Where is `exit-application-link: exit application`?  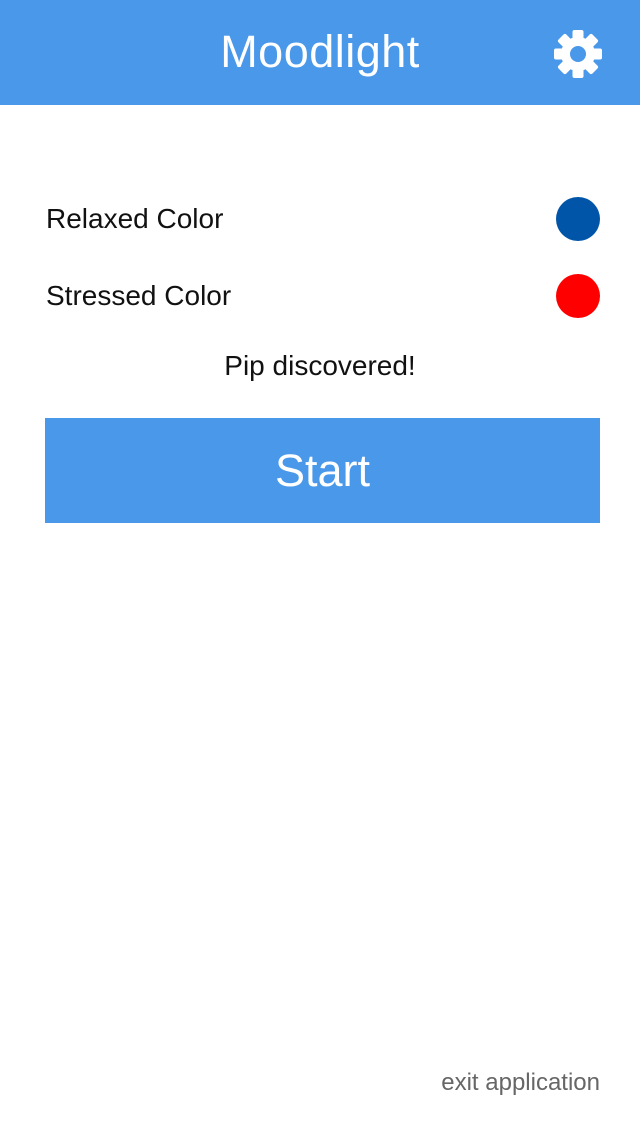 exit-application-link: exit application is located at coordinates (520, 1083).